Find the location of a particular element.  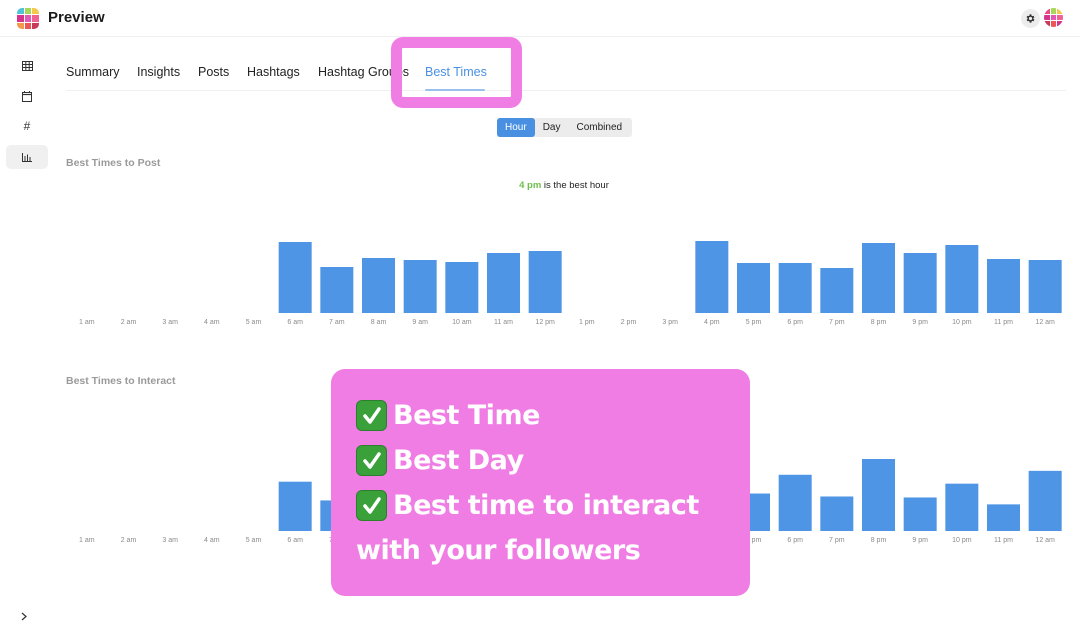

avatar is located at coordinates (1053, 17).